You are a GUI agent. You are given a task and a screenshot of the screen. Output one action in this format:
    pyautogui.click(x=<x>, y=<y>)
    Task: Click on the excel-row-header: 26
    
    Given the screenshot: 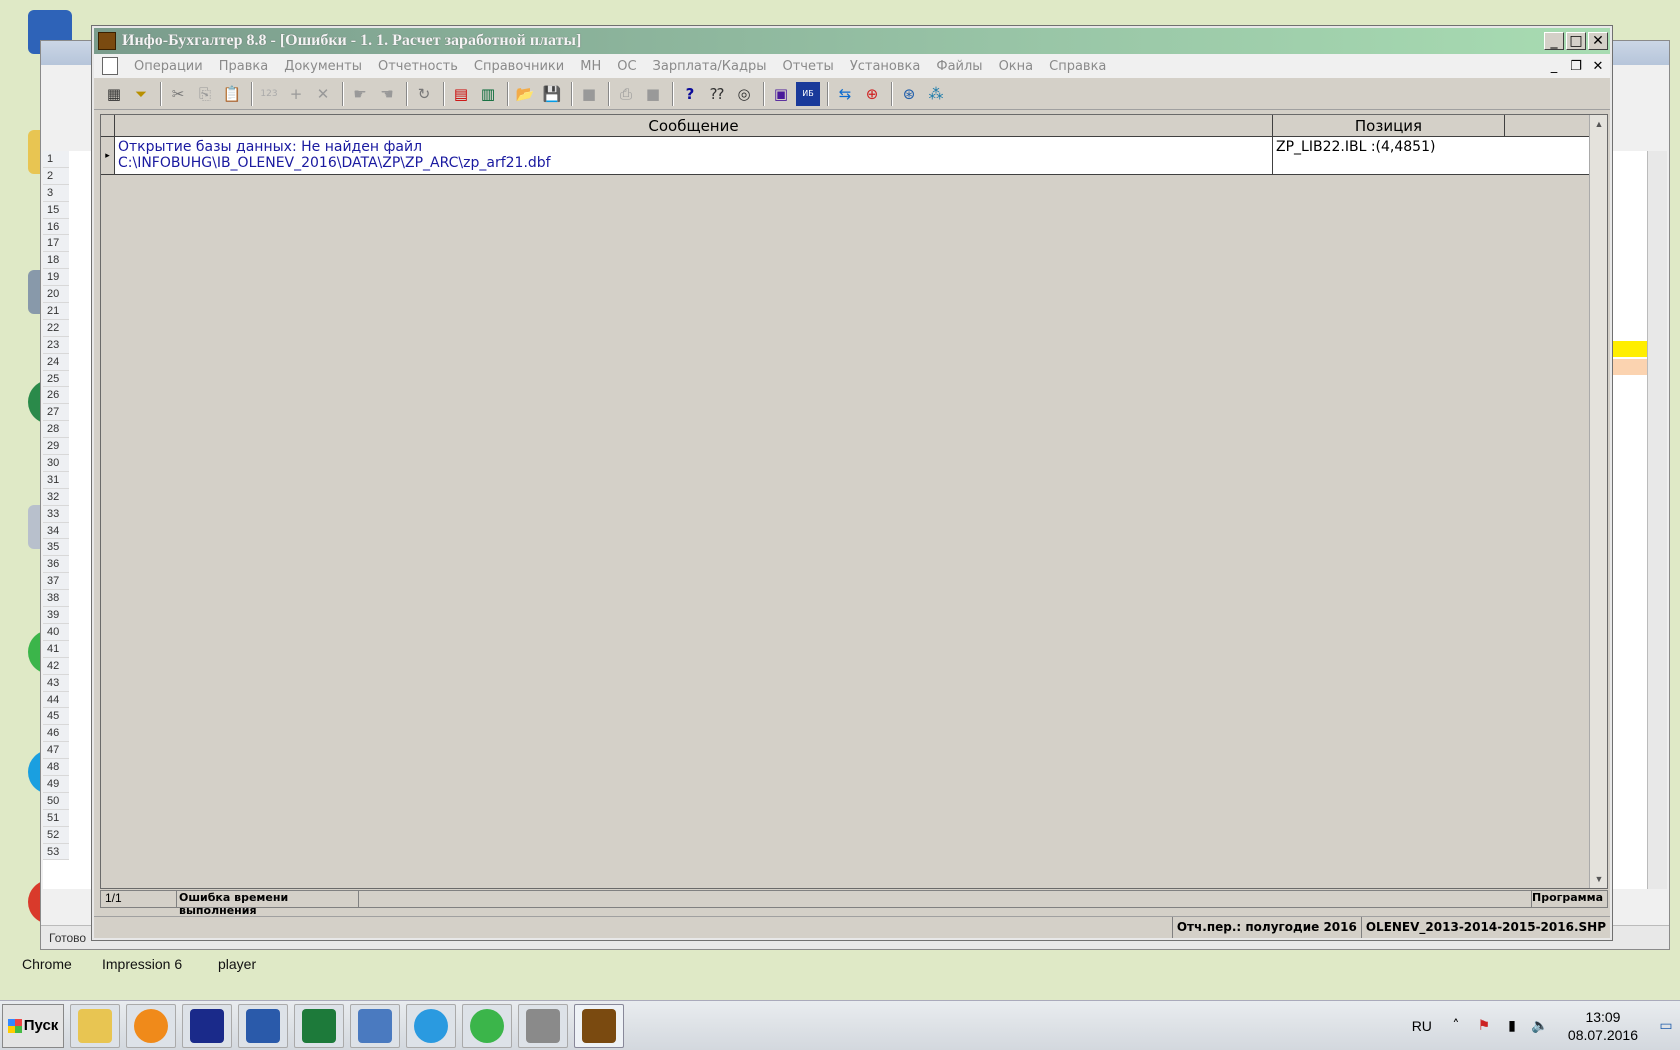 What is the action you would take?
    pyautogui.click(x=56, y=396)
    